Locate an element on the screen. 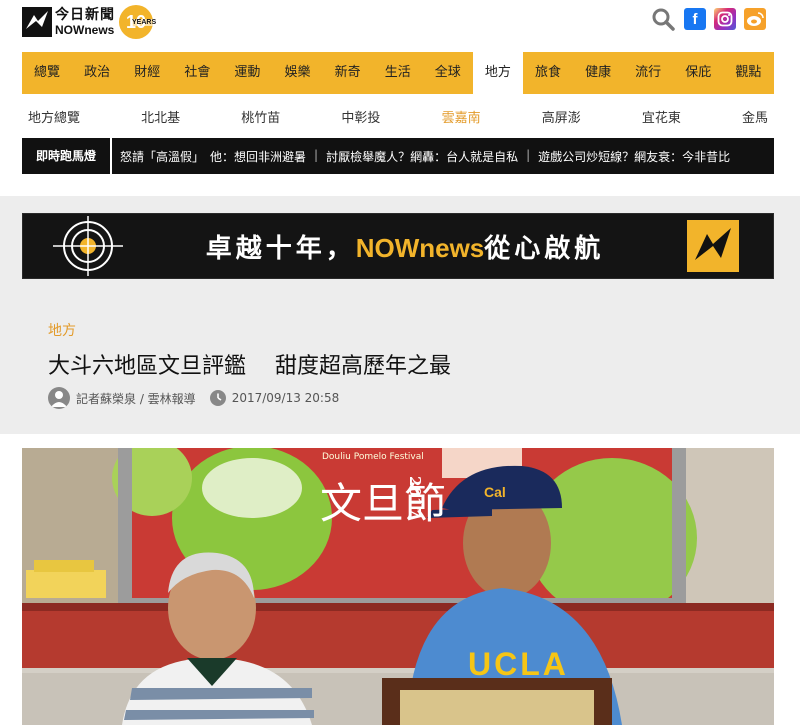  nav-item-fashion: 流行 is located at coordinates (648, 73).